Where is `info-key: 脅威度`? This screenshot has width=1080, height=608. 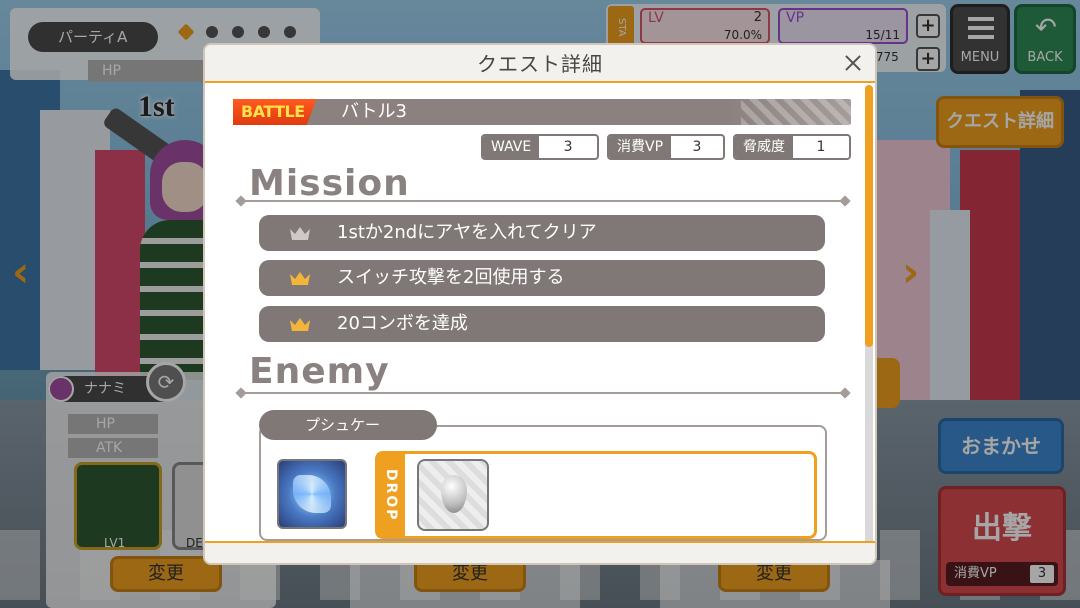
info-key: 脅威度 is located at coordinates (764, 147).